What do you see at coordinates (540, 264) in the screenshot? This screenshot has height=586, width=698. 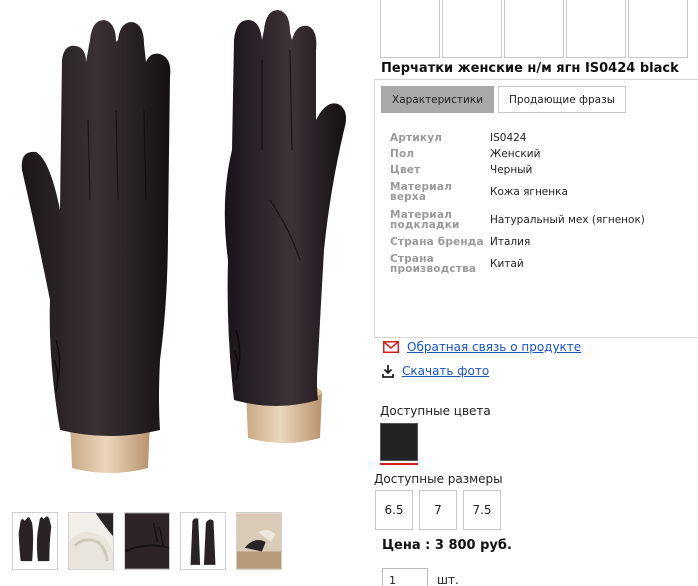 I see `spec-row-production-country: Страна производства Китай` at bounding box center [540, 264].